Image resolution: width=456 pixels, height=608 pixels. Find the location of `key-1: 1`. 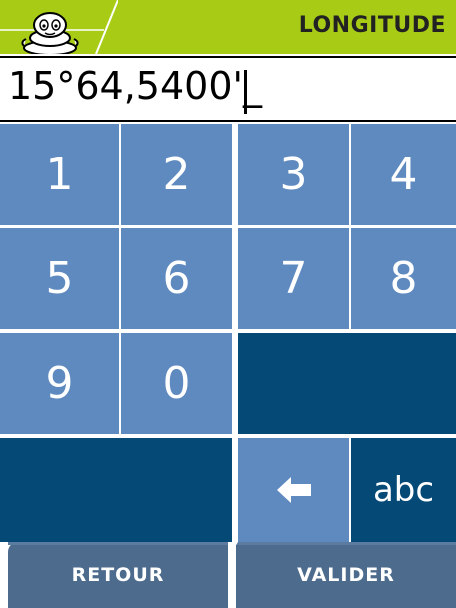

key-1: 1 is located at coordinates (59, 174).